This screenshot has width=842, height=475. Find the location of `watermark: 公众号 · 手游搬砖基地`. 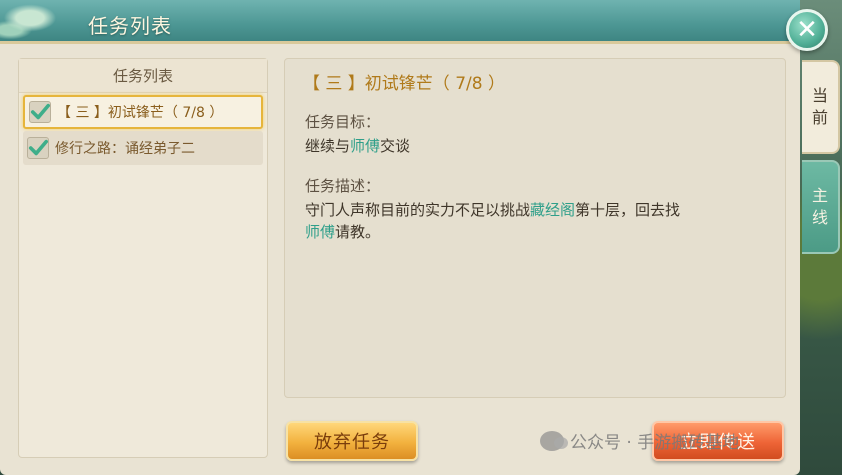

watermark: 公众号 · 手游搬砖基地 is located at coordinates (639, 440).